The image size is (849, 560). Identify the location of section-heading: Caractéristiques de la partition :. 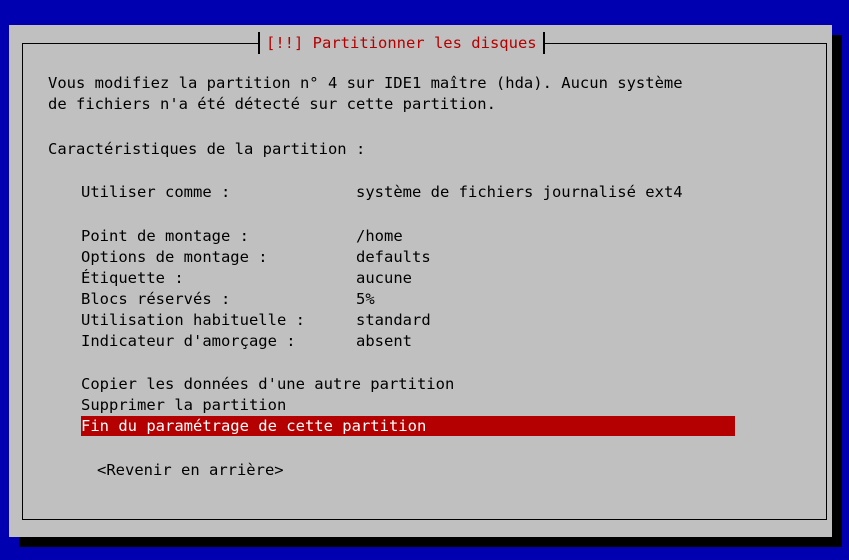
(207, 149).